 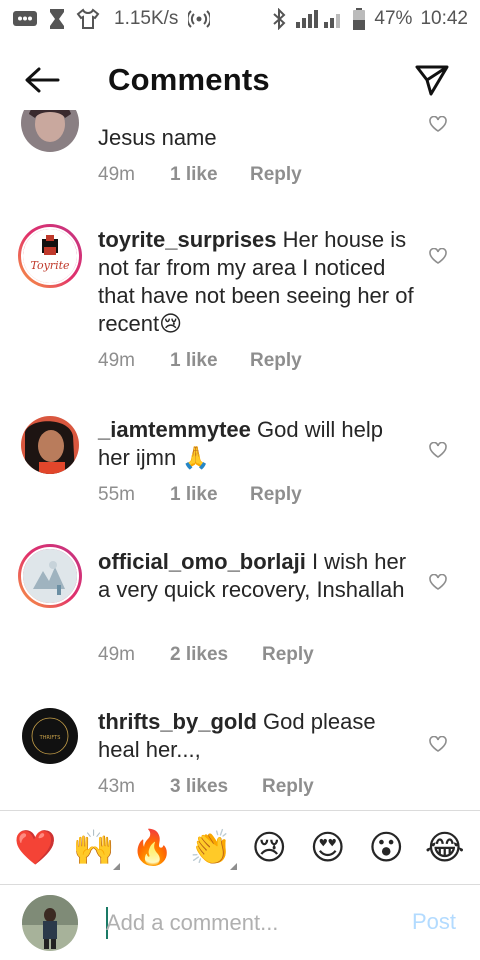 I want to click on comment-composer: Post, so click(x=240, y=922).